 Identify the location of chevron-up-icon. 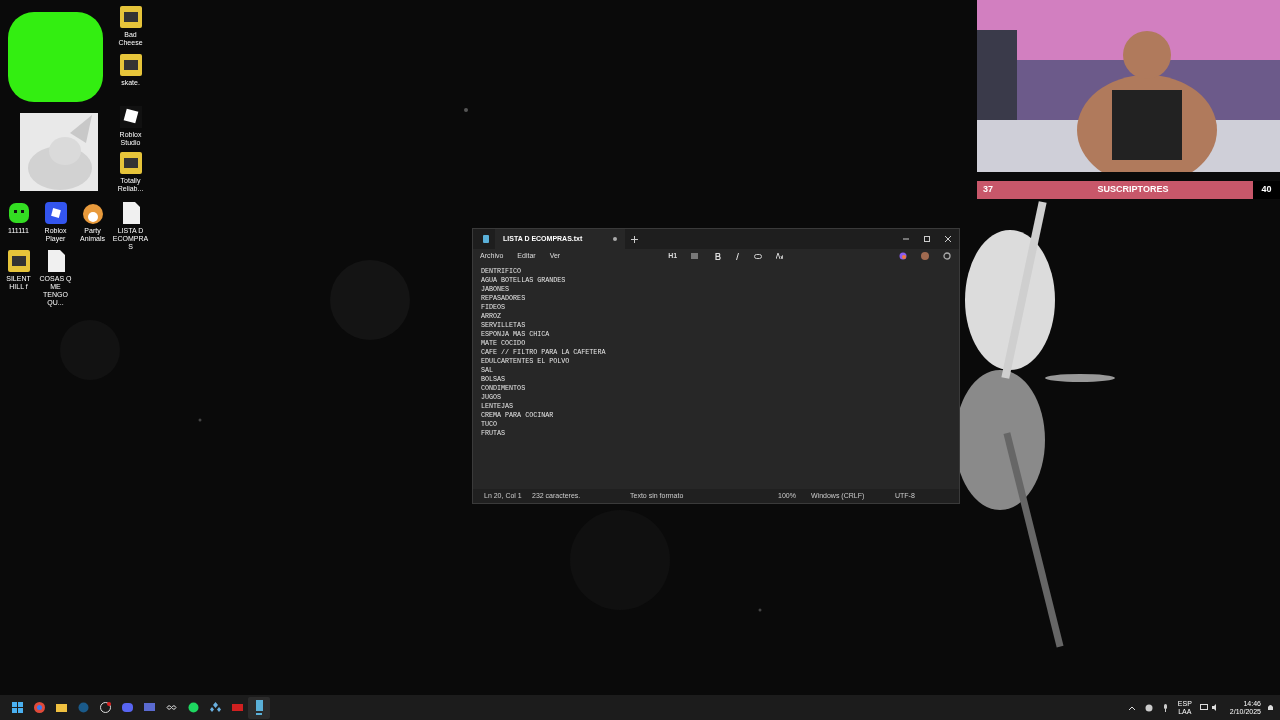
(1131, 707).